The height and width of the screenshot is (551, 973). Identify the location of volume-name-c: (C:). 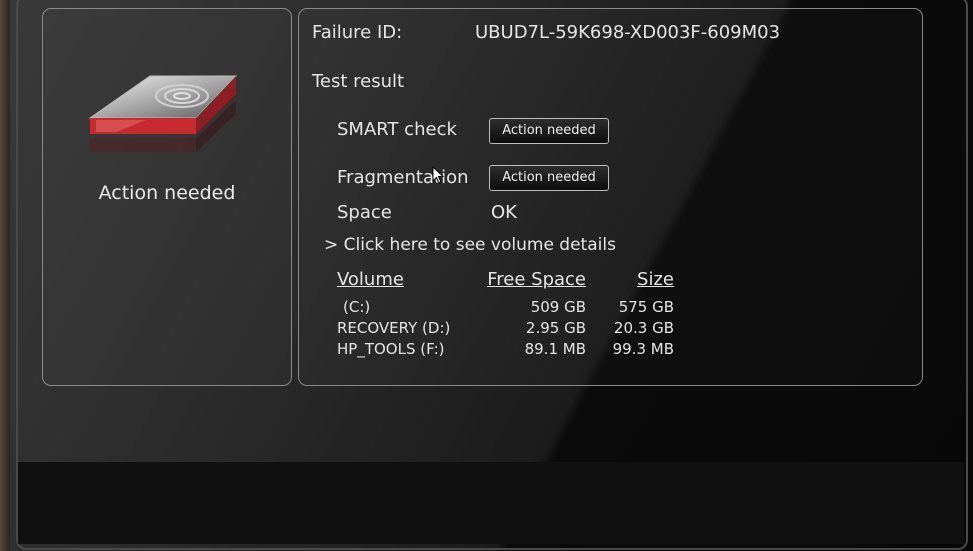
(357, 307).